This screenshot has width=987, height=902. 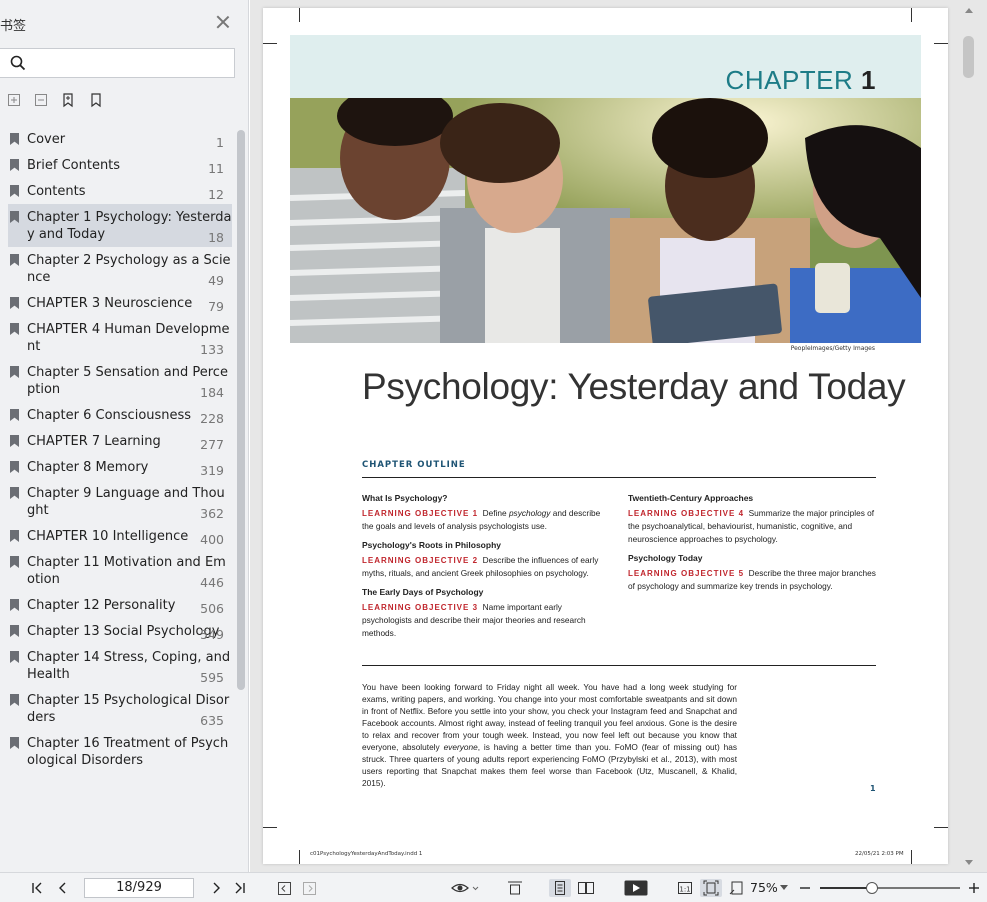 I want to click on bookmark-item: CHAPTER 3 Neuroscience 79, so click(x=120, y=303).